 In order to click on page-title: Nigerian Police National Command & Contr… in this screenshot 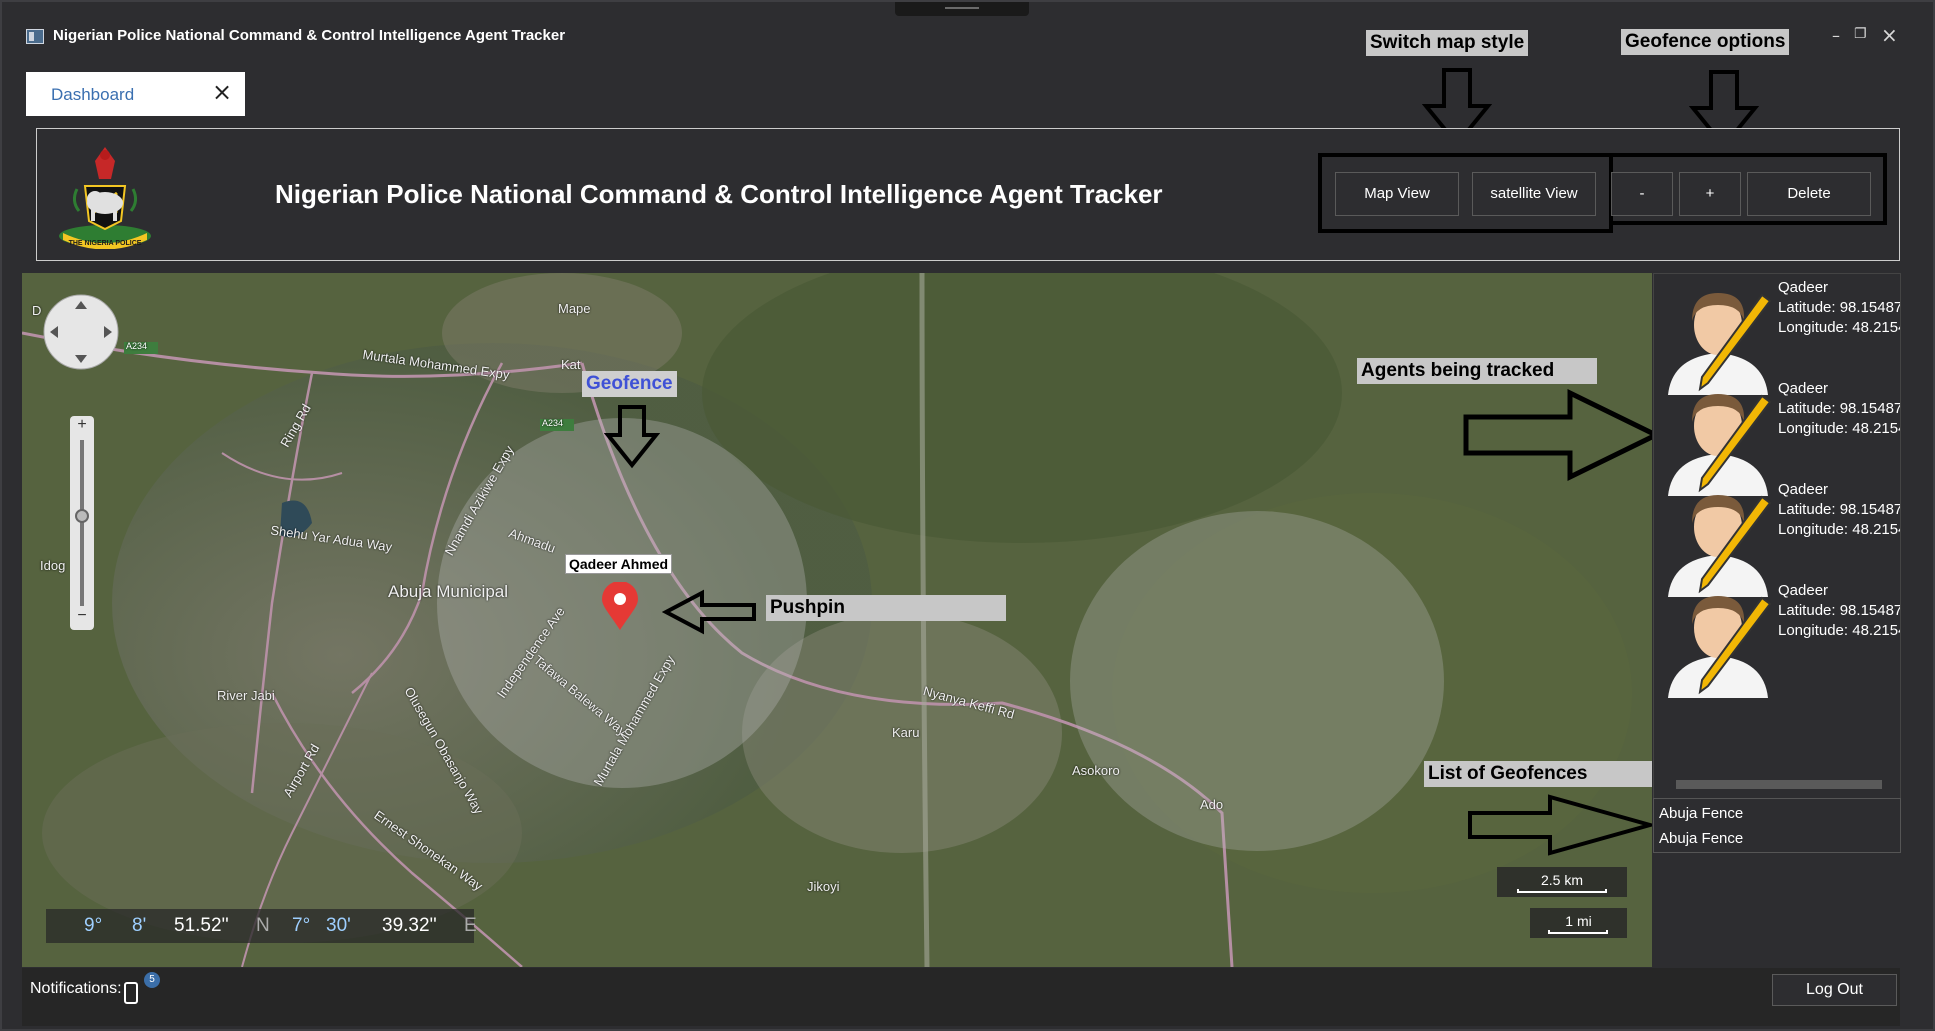, I will do `click(719, 194)`.